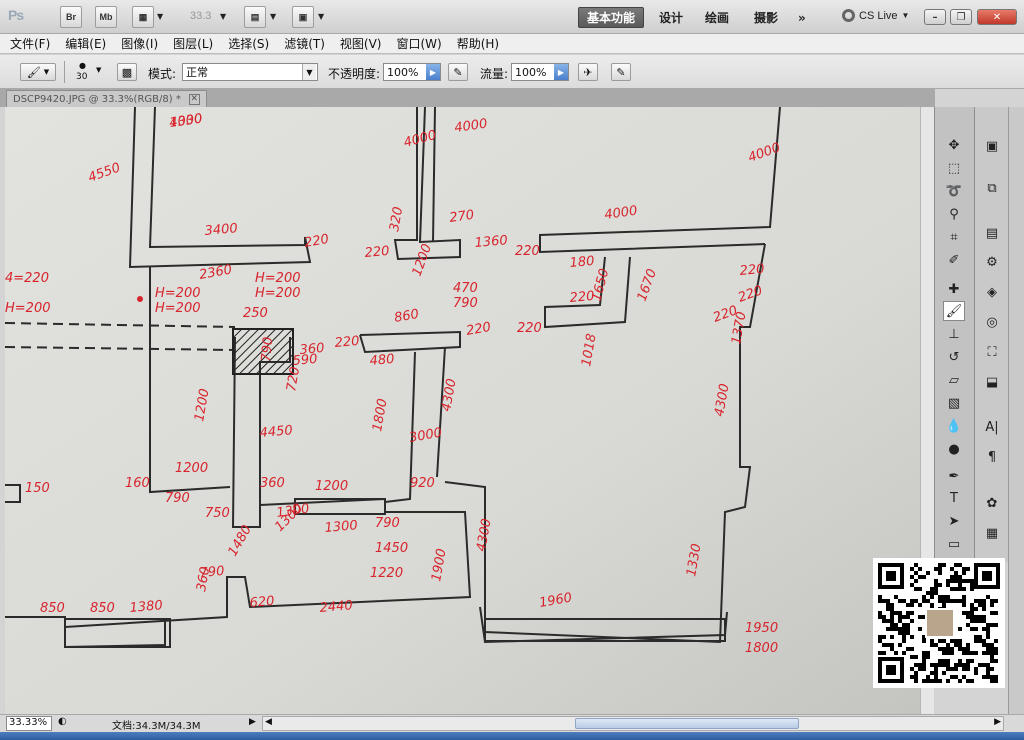 Image resolution: width=1024 pixels, height=740 pixels. What do you see at coordinates (671, 17) in the screenshot?
I see `workspace-design: 设计` at bounding box center [671, 17].